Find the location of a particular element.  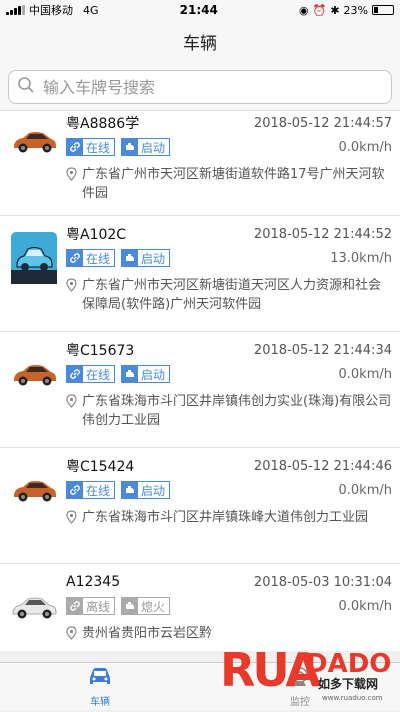

search-bar is located at coordinates (200, 86).